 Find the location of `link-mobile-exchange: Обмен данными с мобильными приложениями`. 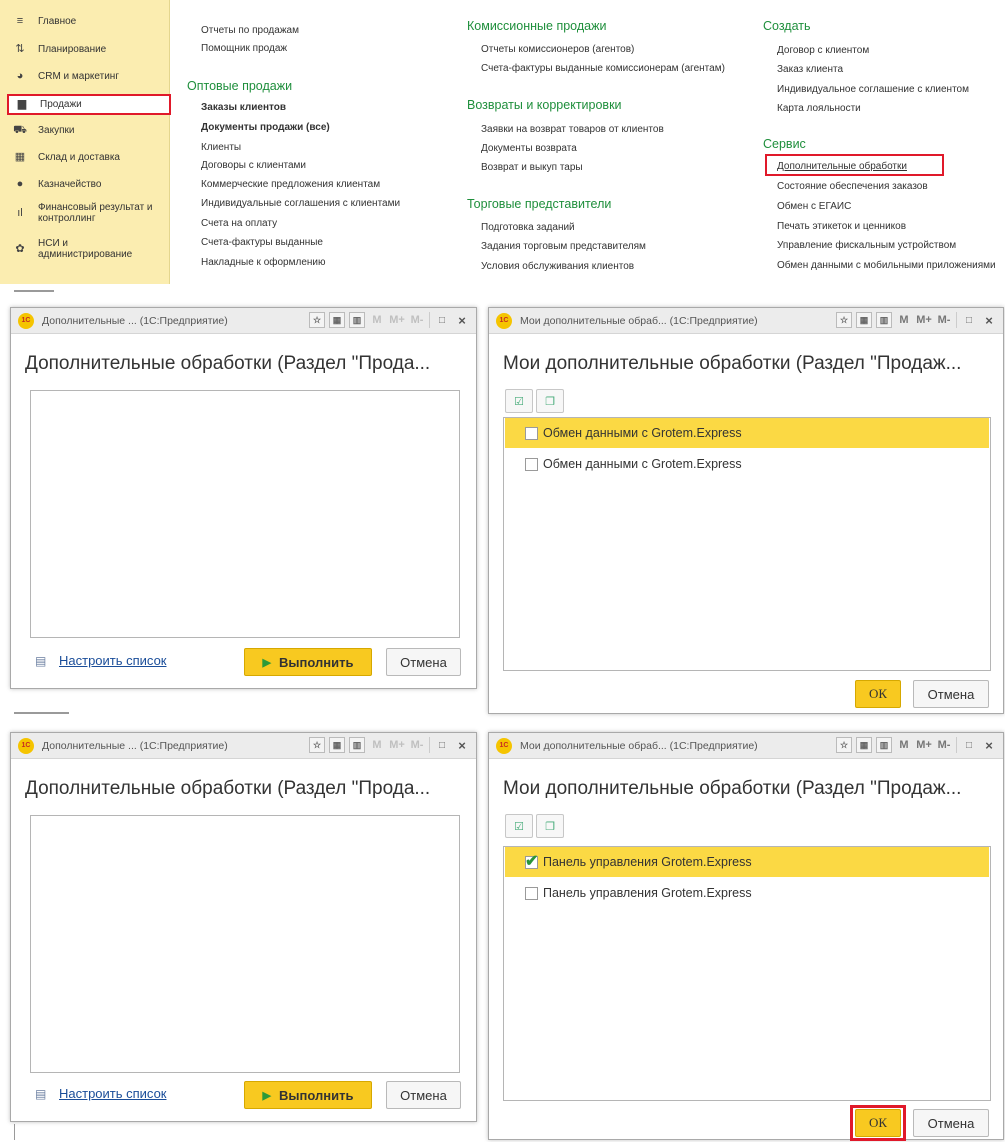

link-mobile-exchange: Обмен данными с мобильными приложениями is located at coordinates (886, 265).